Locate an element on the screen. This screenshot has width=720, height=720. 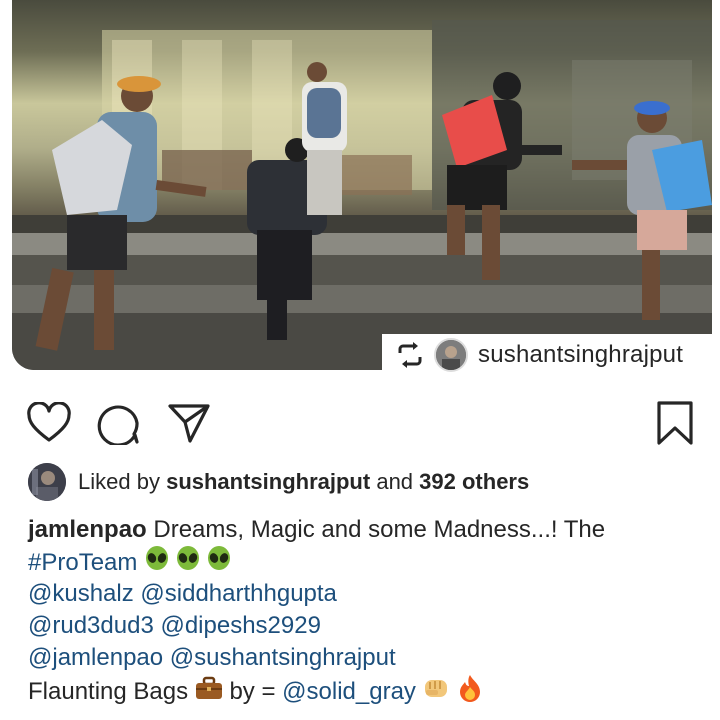
caption-line-2: #ProTeam is located at coordinates (368, 562).